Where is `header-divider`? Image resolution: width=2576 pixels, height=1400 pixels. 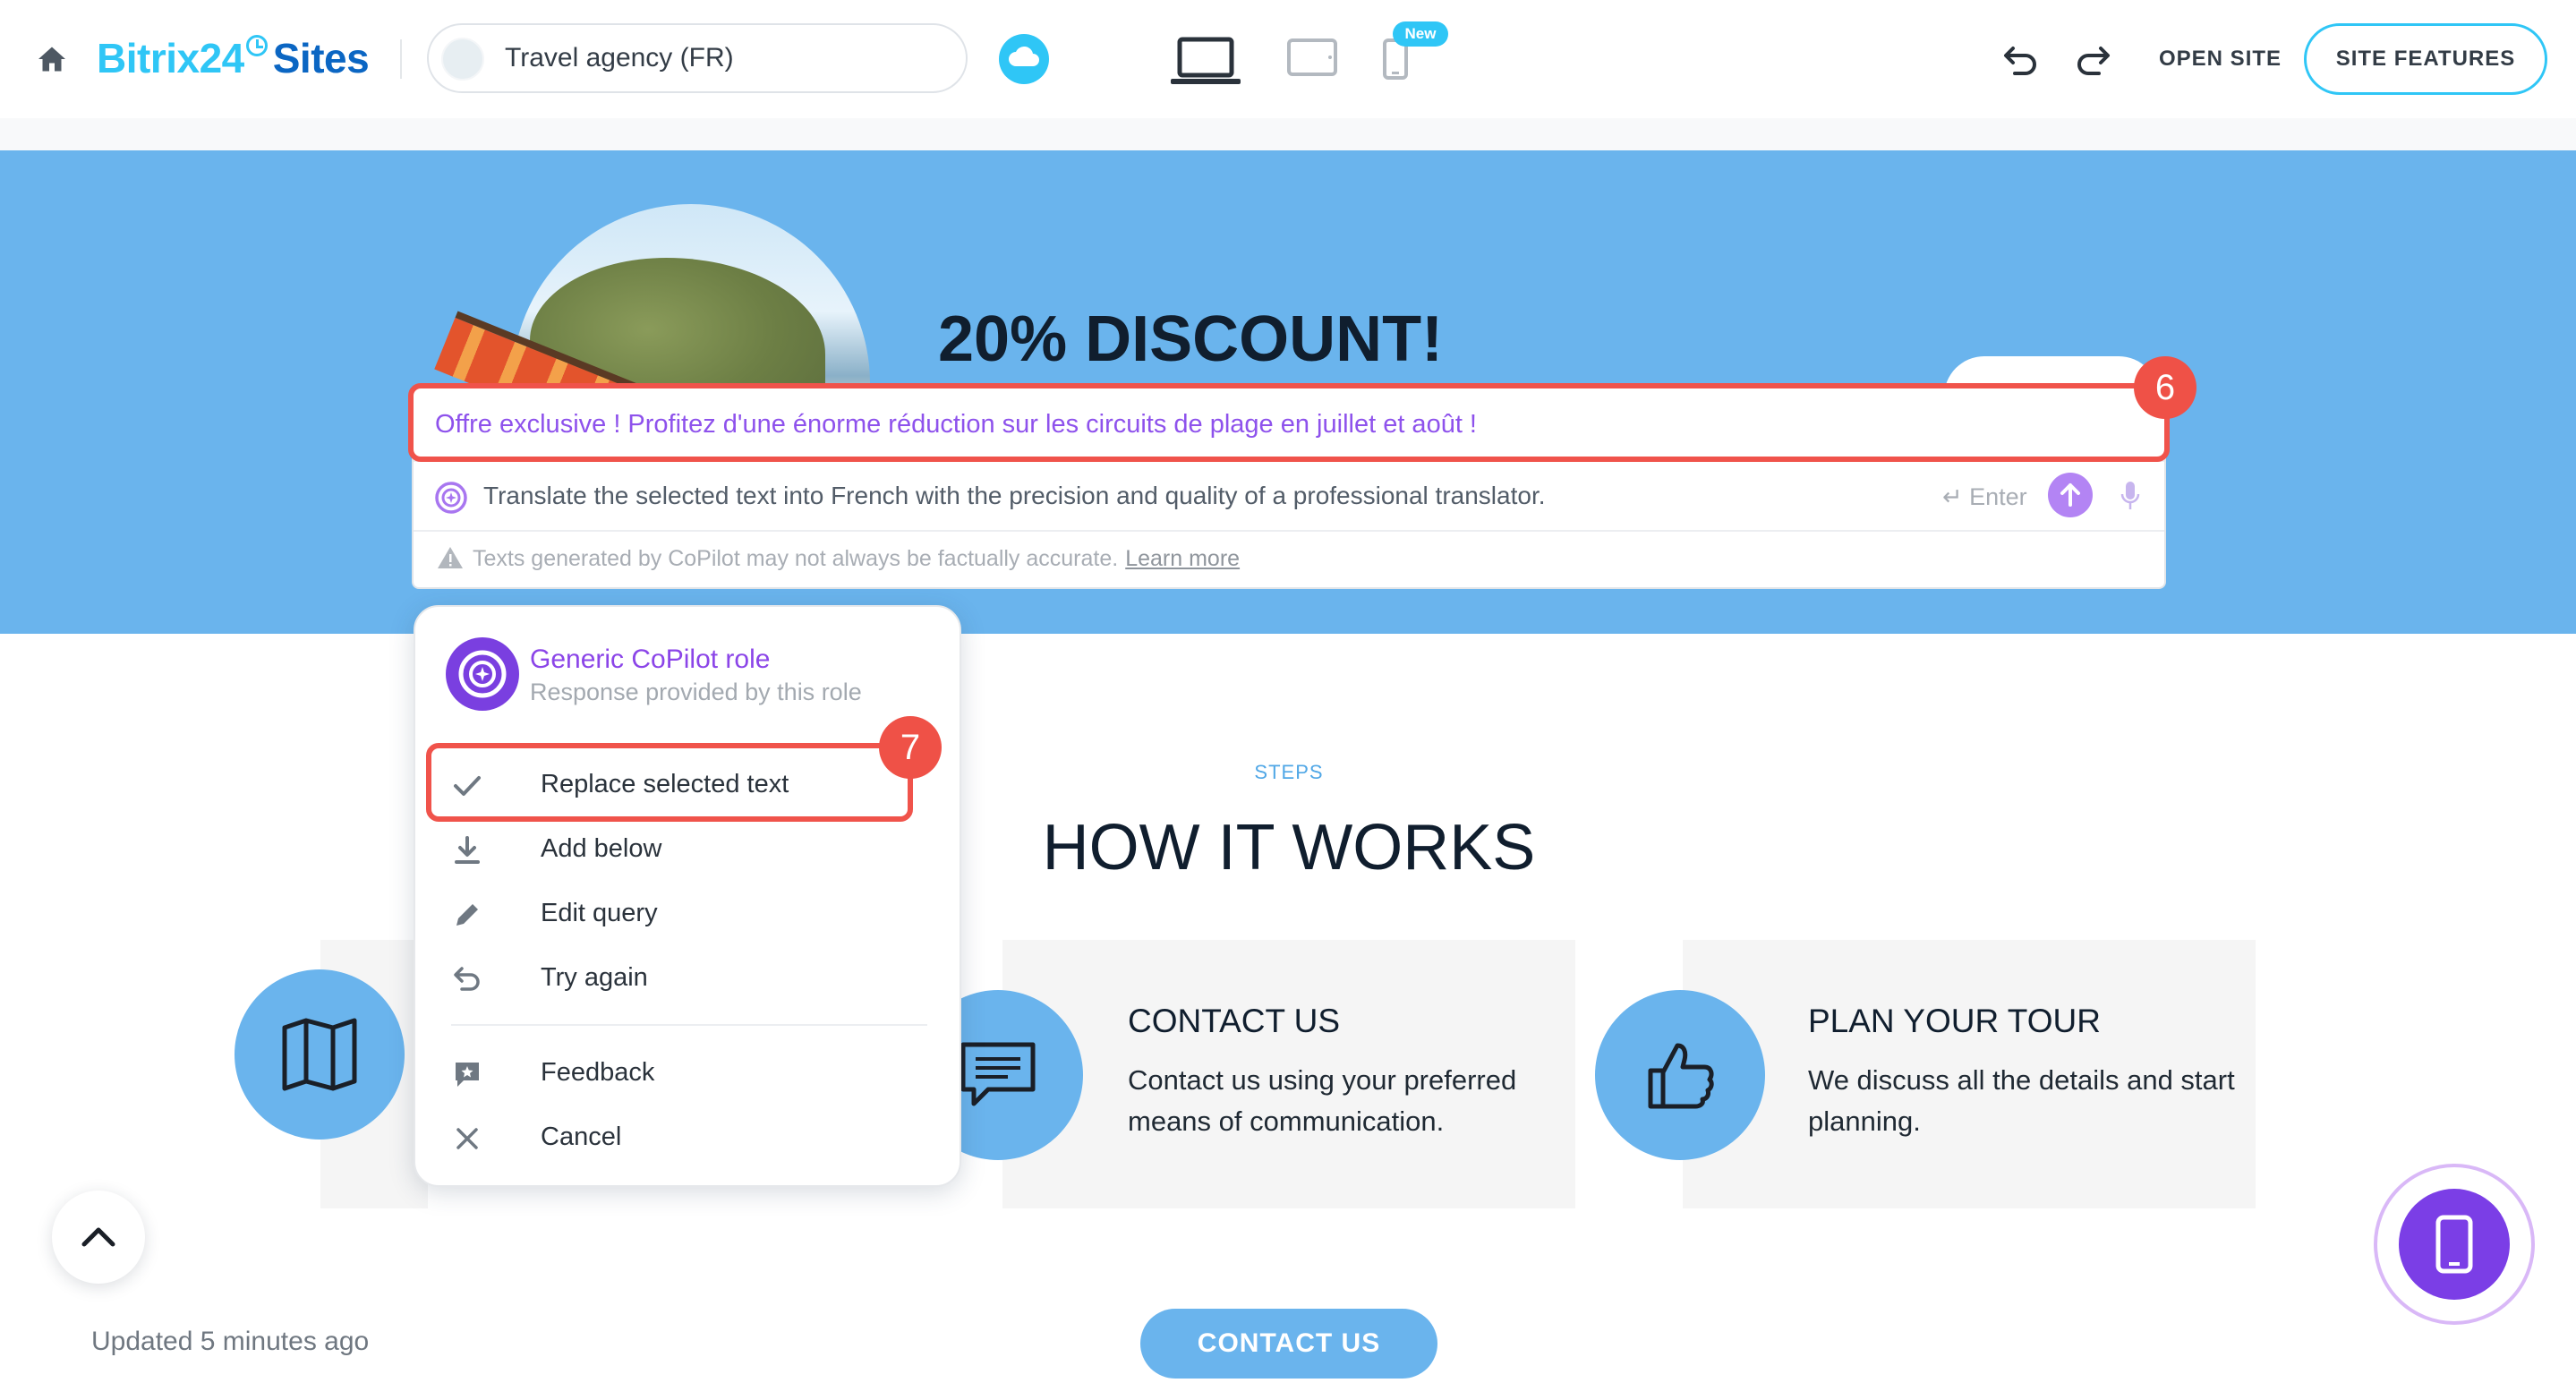 header-divider is located at coordinates (401, 59).